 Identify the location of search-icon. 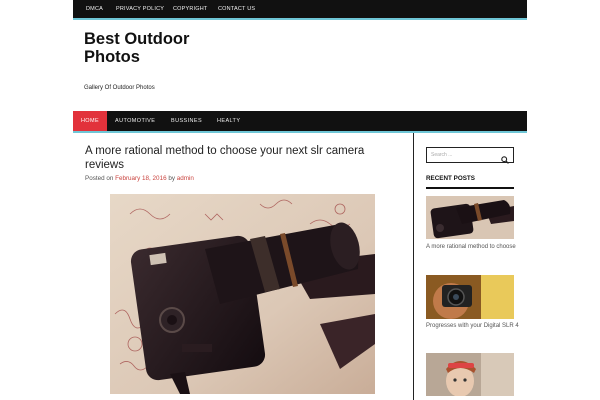
(505, 157).